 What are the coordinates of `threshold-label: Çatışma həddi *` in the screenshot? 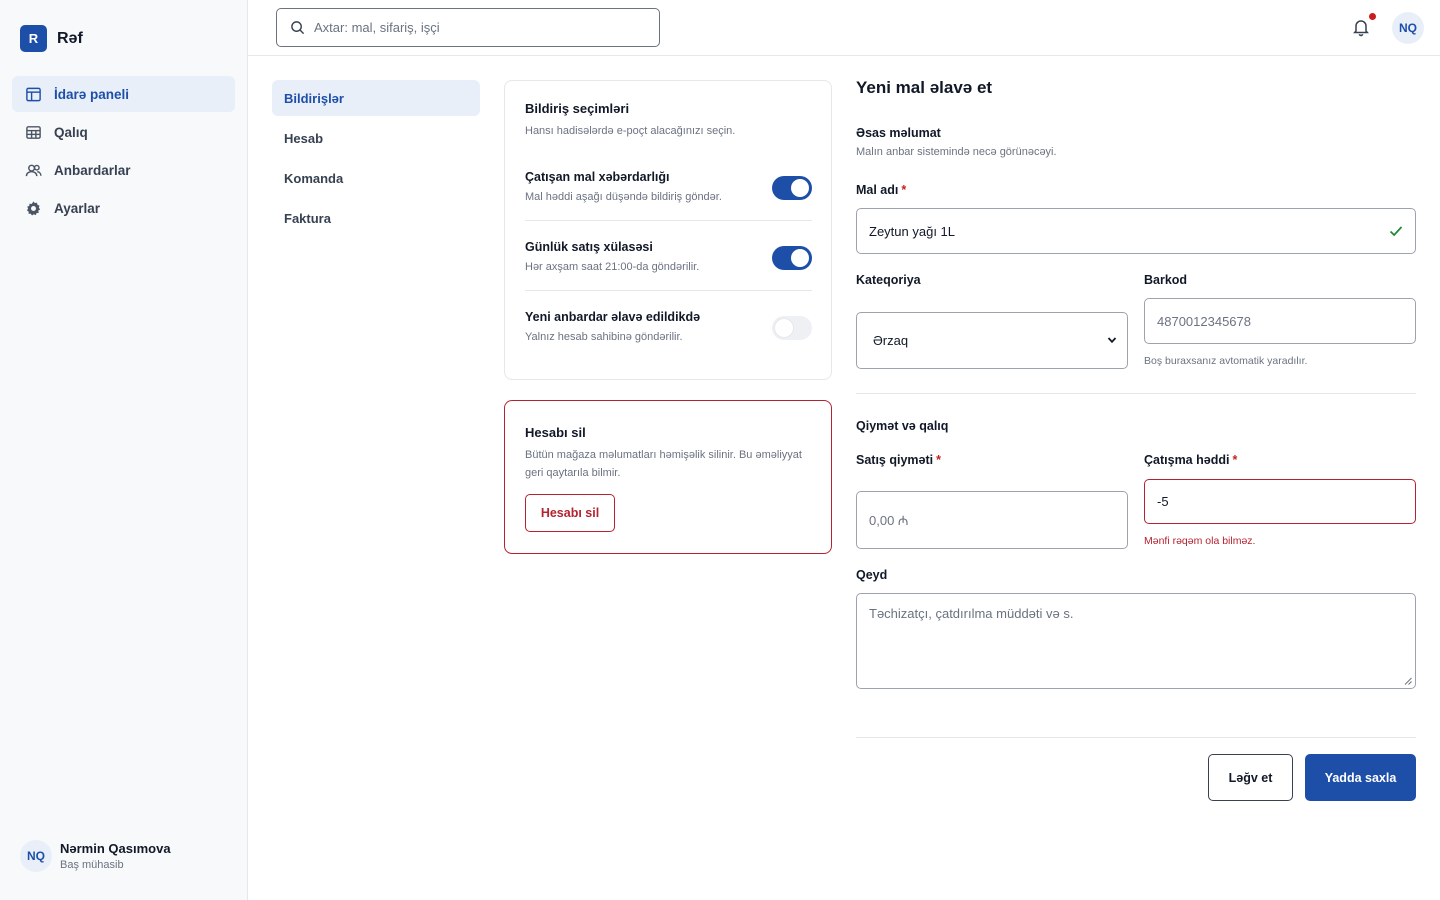 It's located at (1190, 460).